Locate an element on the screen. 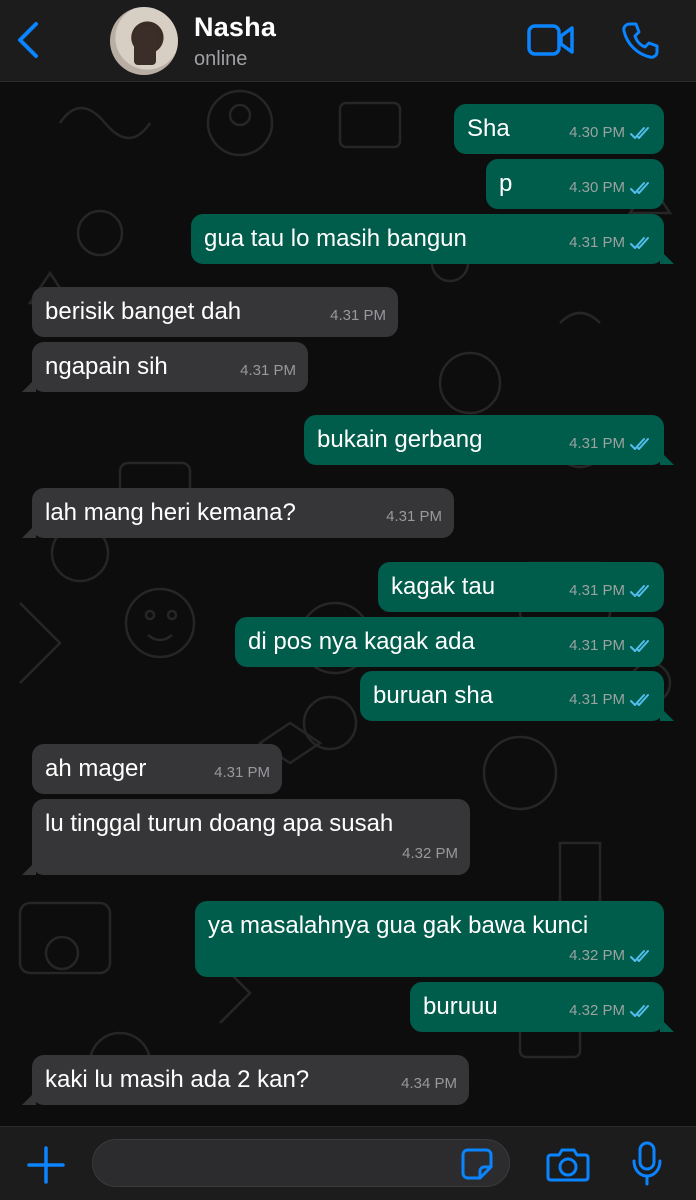 This screenshot has width=696, height=1200. message-text: buruan sha is located at coordinates (433, 695).